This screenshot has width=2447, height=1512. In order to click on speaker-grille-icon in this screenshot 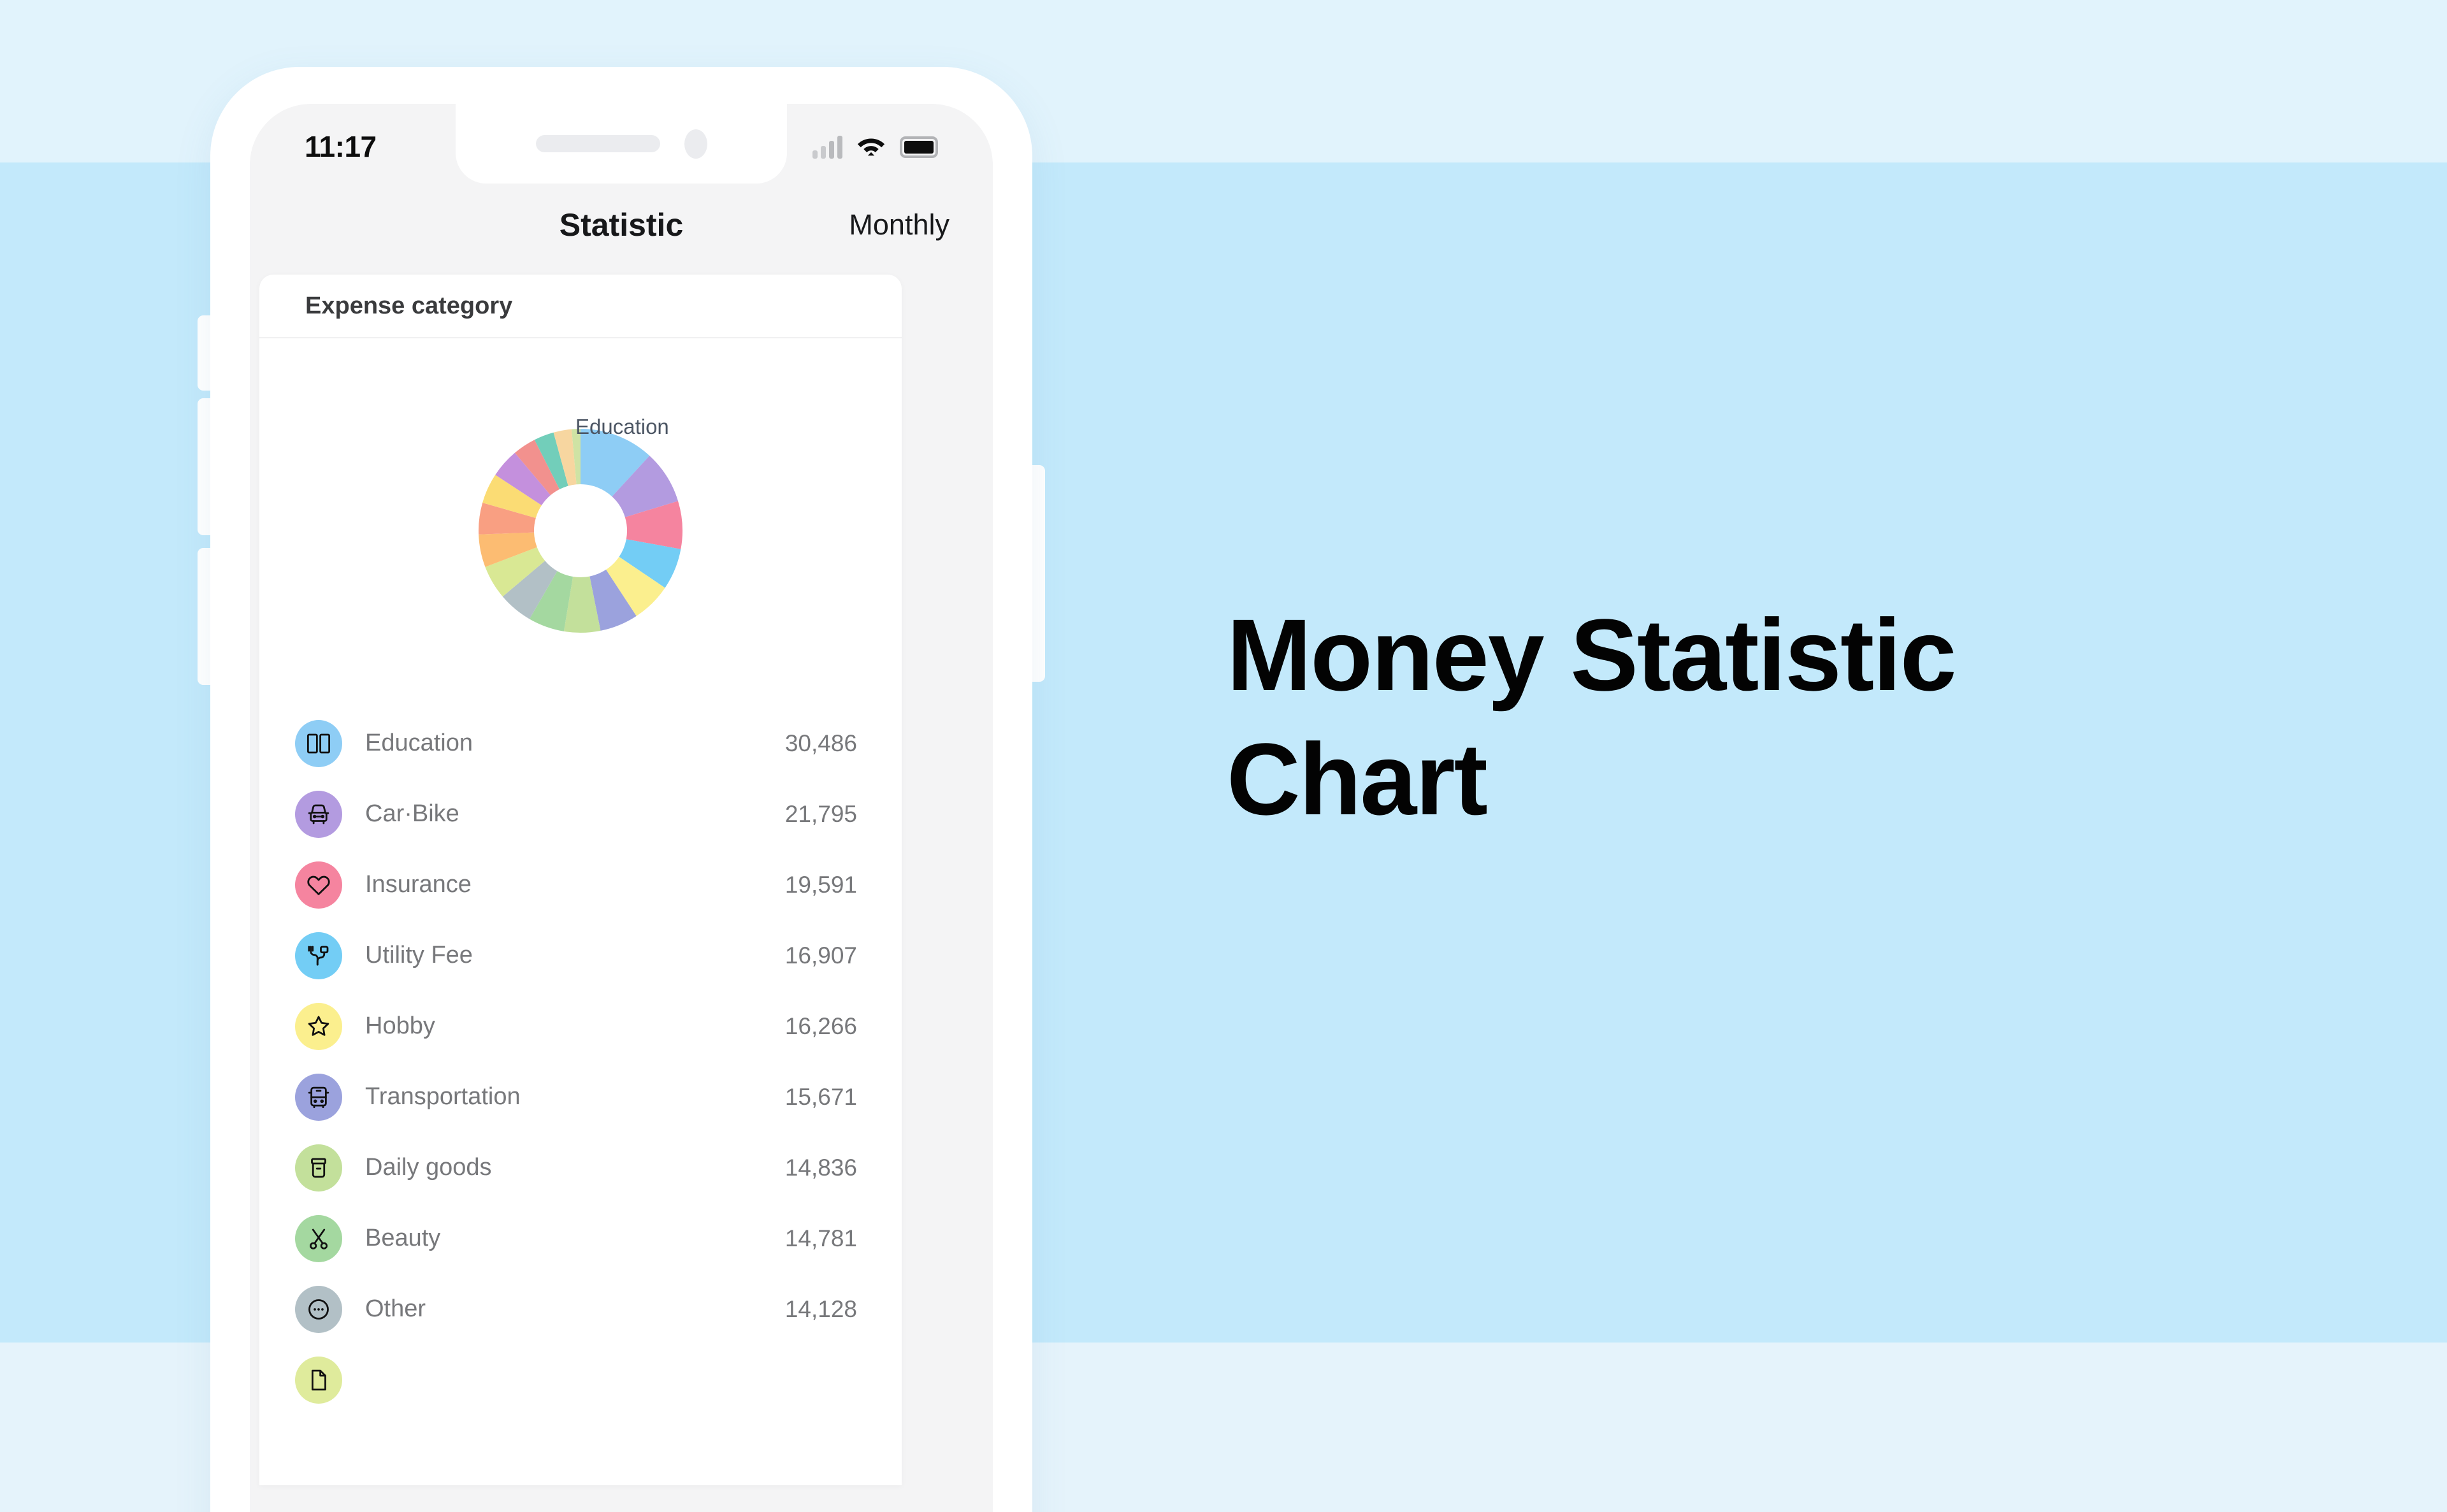, I will do `click(597, 143)`.